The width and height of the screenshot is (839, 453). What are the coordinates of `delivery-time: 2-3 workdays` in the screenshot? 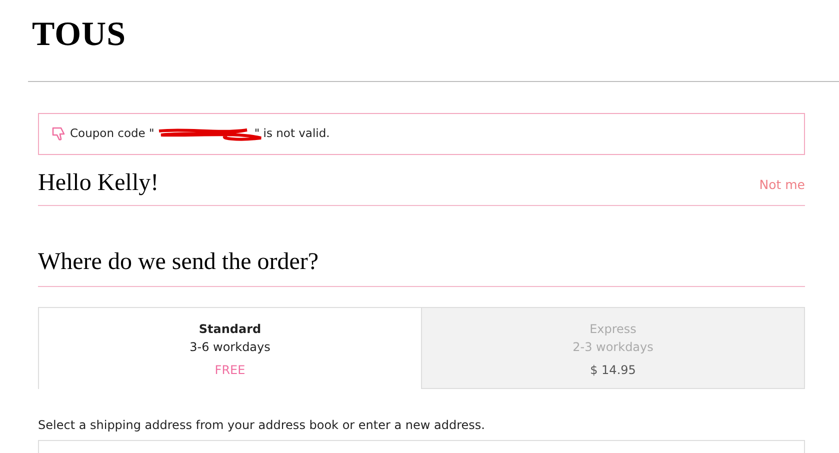 It's located at (613, 347).